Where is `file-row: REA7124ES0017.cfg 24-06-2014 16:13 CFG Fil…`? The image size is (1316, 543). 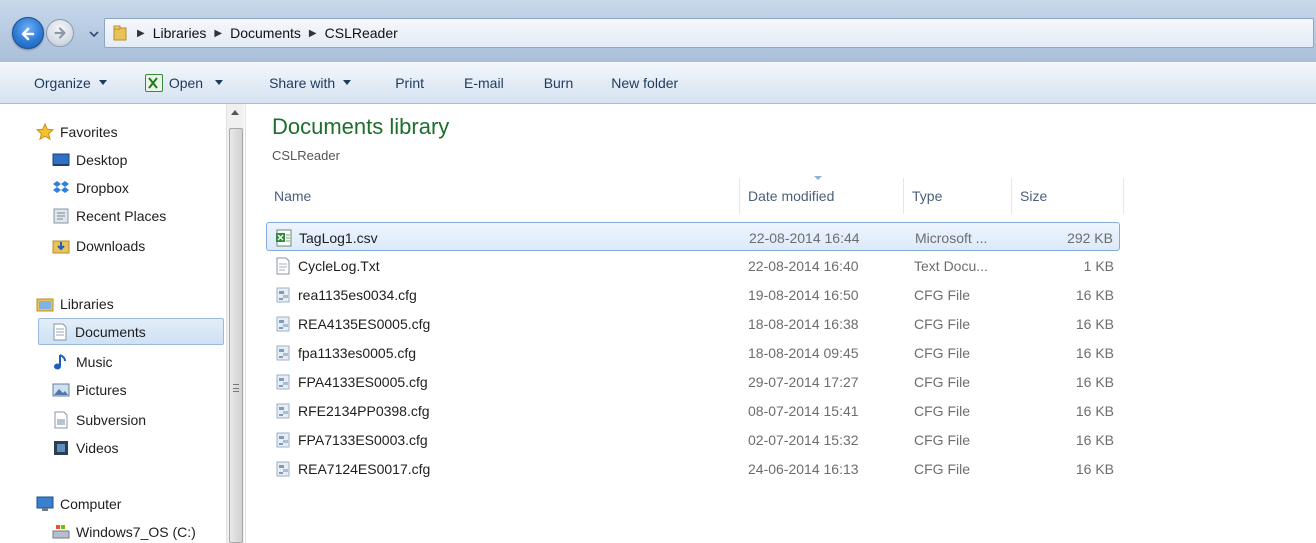 file-row: REA7124ES0017.cfg 24-06-2014 16:13 CFG Fil… is located at coordinates (693, 468).